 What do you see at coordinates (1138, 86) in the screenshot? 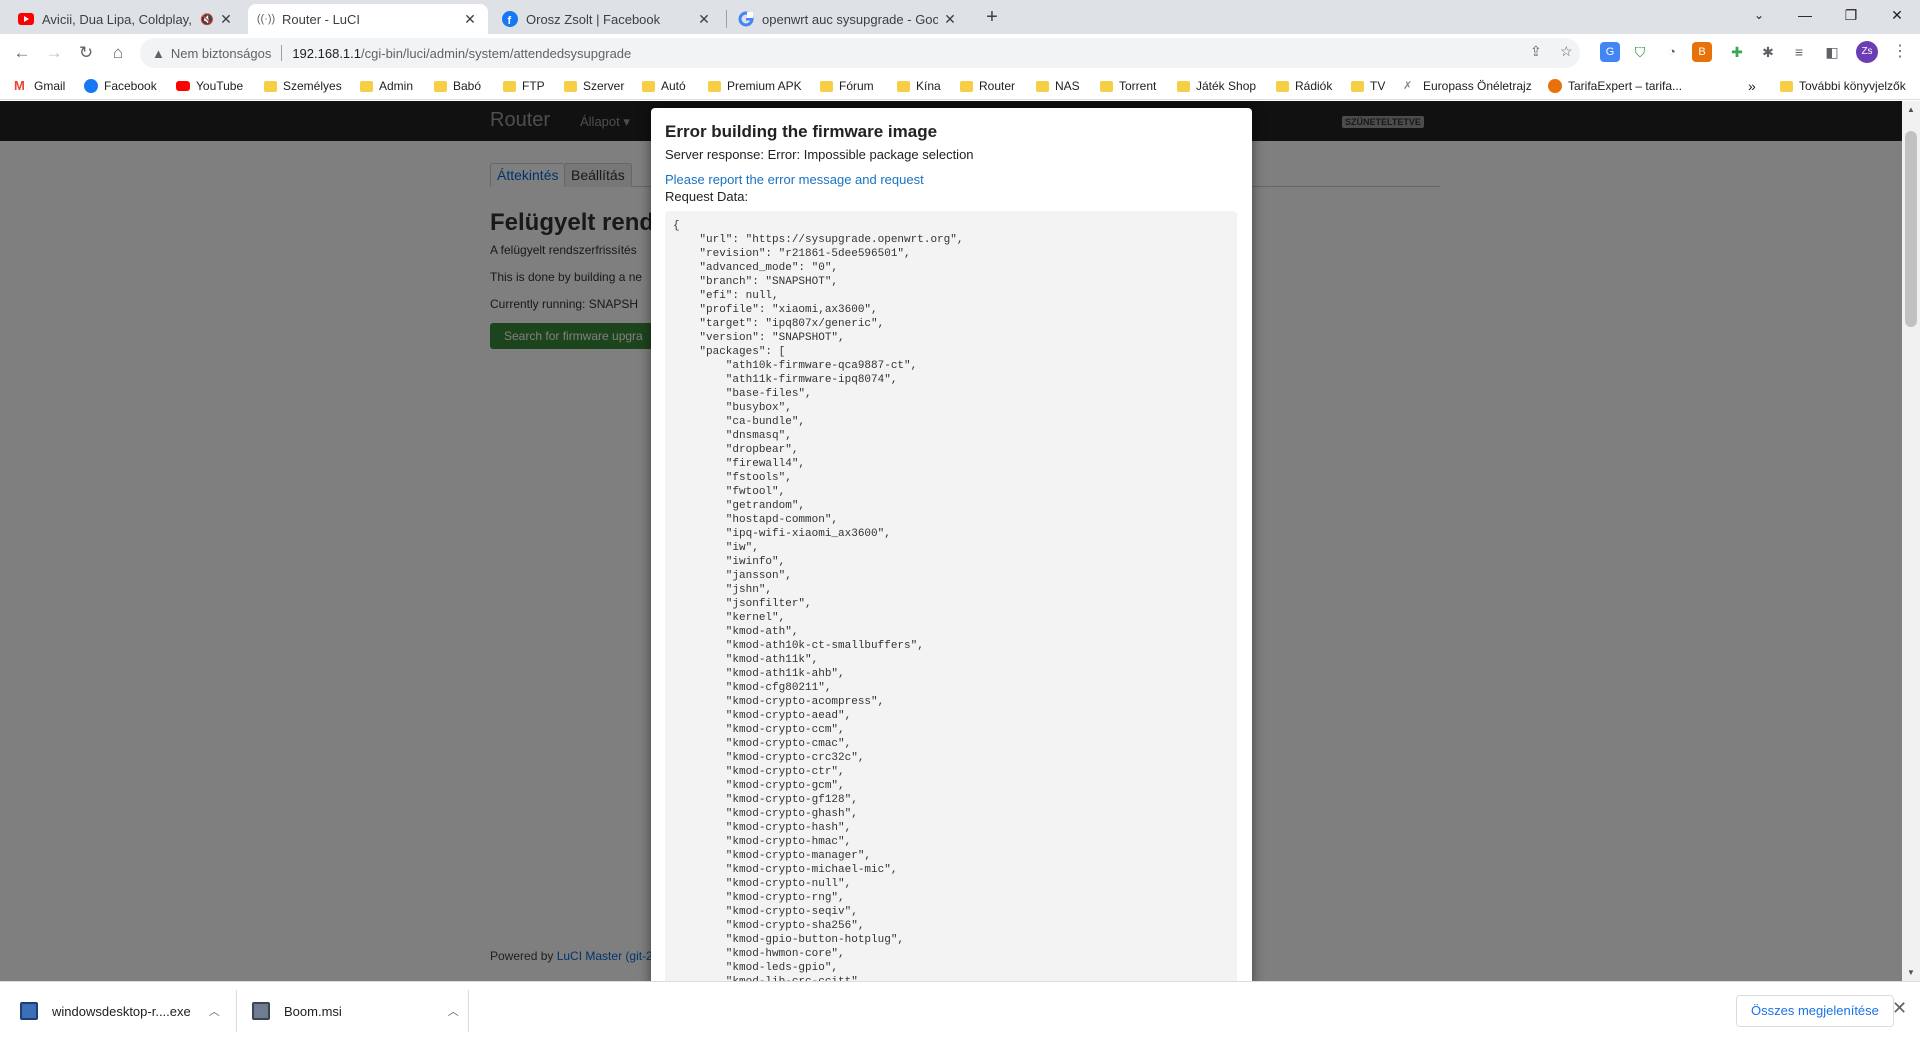
I see `bookmark-label: Torrent` at bounding box center [1138, 86].